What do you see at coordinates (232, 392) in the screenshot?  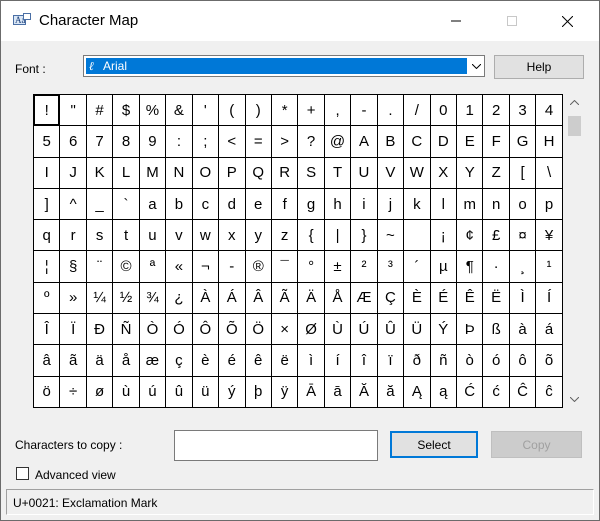 I see `character-cell: ý` at bounding box center [232, 392].